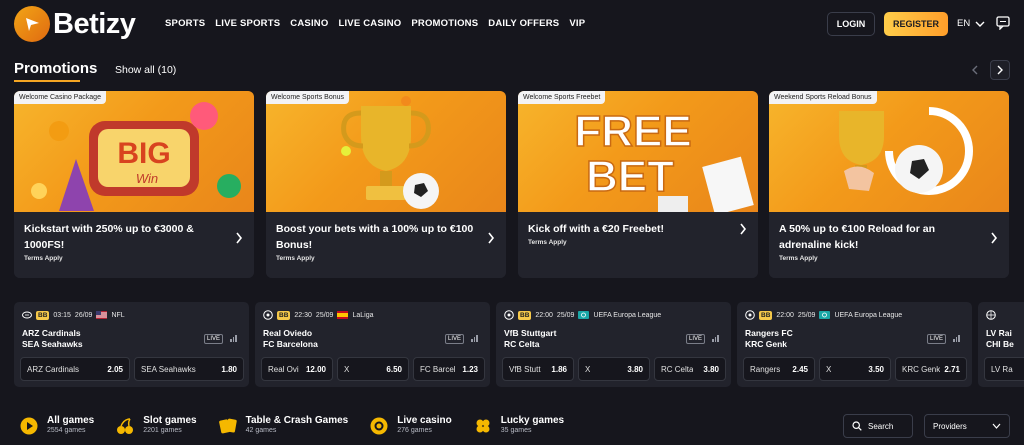 Image resolution: width=1024 pixels, height=445 pixels. I want to click on odds-value: 2.45, so click(800, 369).